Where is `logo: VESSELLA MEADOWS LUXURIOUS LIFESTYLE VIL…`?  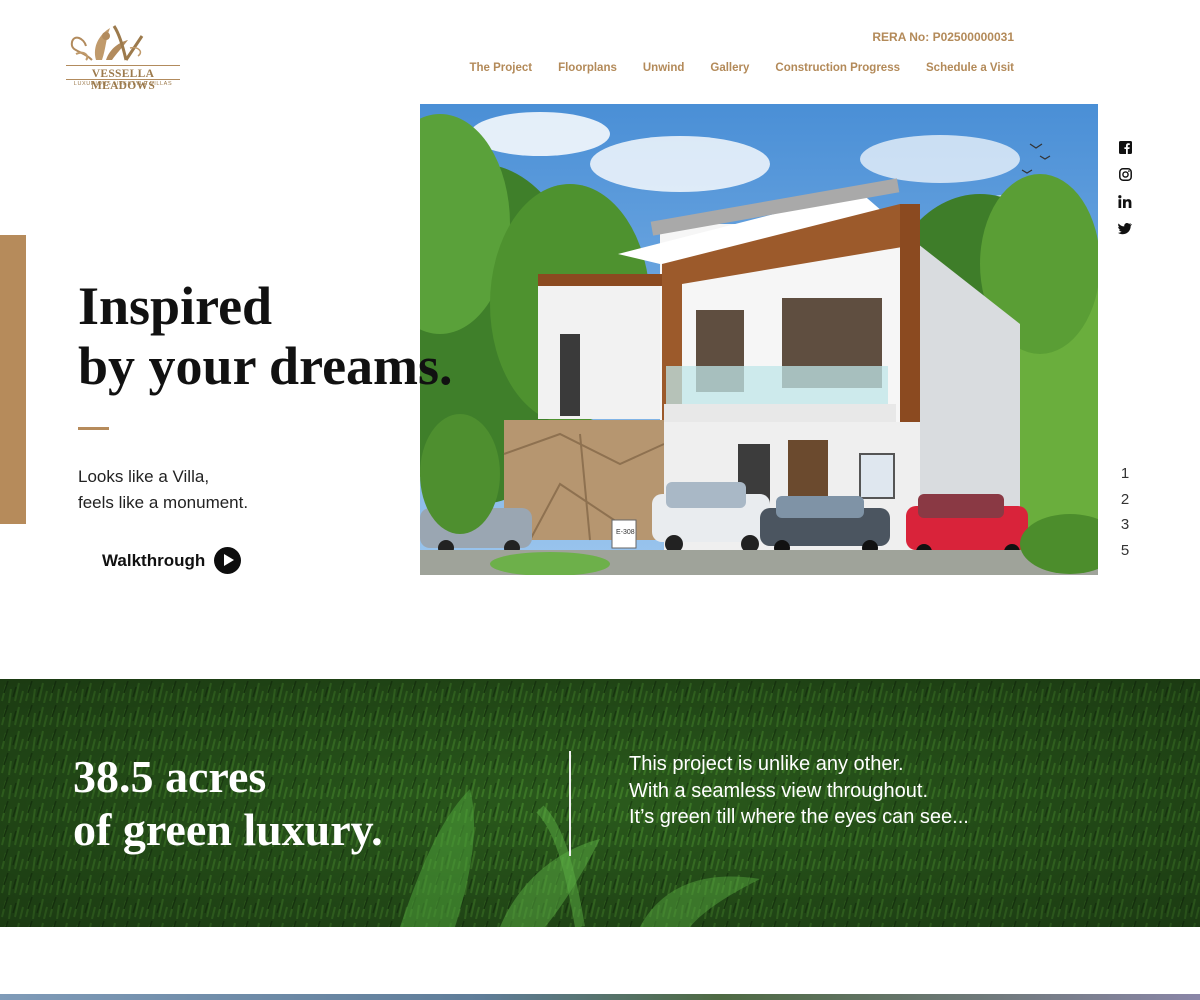 logo: VESSELLA MEADOWS LUXURIOUS LIFESTYLE VIL… is located at coordinates (123, 57).